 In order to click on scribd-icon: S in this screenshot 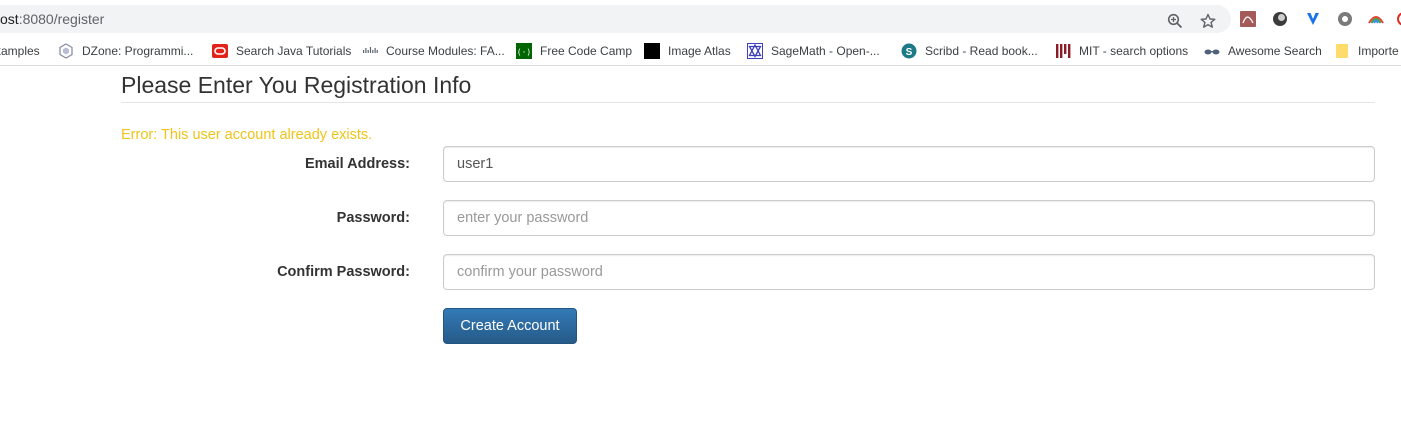, I will do `click(909, 51)`.